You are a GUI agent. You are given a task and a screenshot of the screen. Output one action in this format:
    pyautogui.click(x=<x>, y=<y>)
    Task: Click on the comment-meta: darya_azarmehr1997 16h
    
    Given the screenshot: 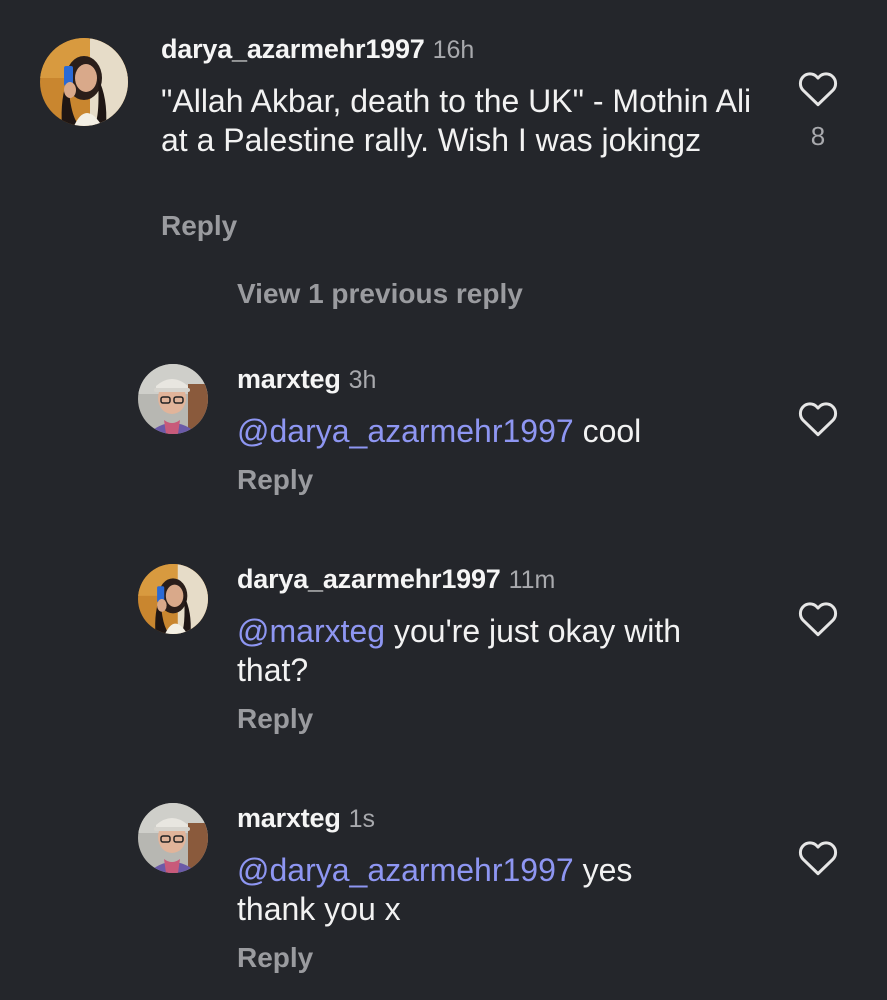 What is the action you would take?
    pyautogui.click(x=317, y=49)
    